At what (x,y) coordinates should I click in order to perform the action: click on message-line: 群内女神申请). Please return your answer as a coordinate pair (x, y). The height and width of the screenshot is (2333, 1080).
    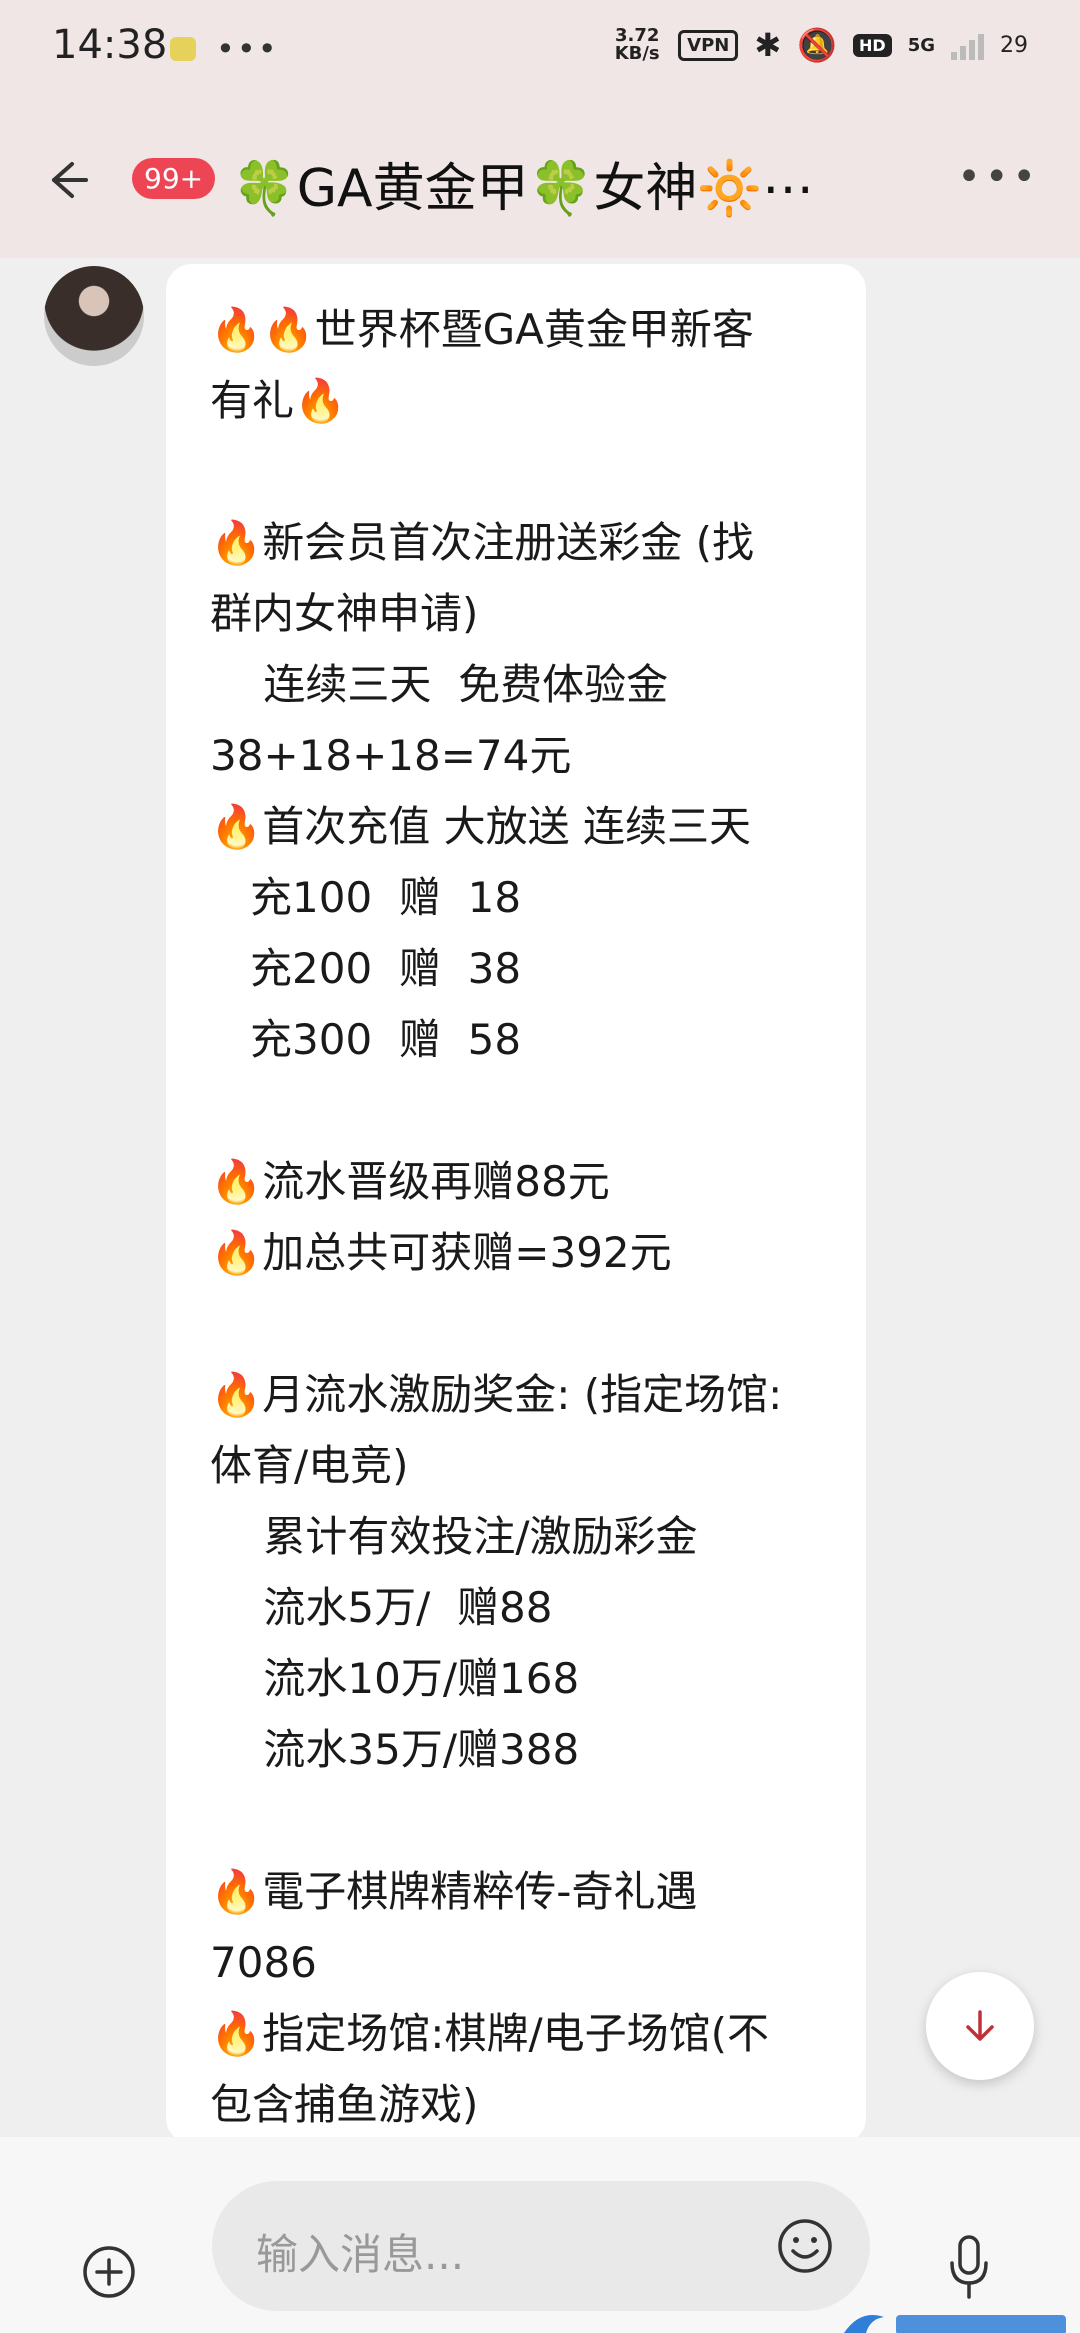
    Looking at the image, I should click on (344, 613).